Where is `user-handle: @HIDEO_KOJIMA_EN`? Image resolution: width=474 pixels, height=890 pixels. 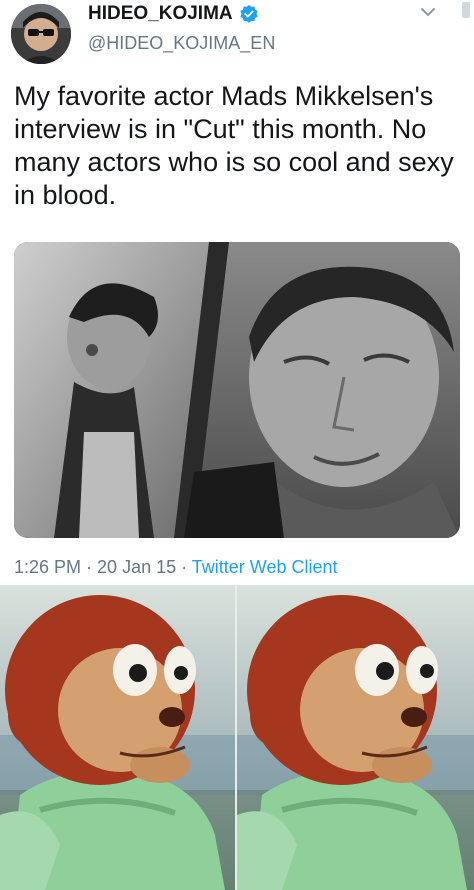
user-handle: @HIDEO_KOJIMA_EN is located at coordinates (181, 43).